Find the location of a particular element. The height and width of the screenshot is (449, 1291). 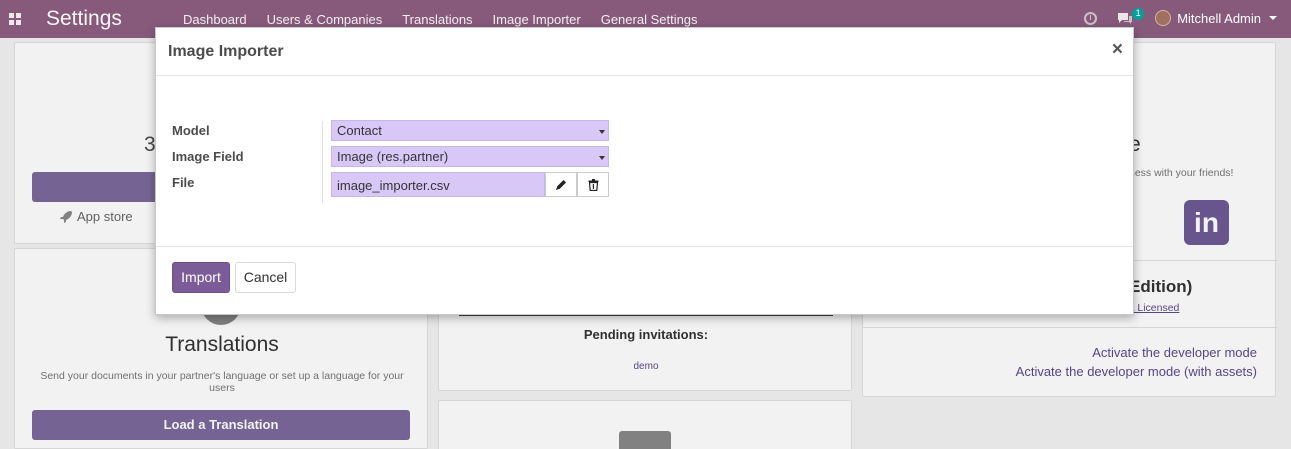

model-select: Contact is located at coordinates (470, 130).